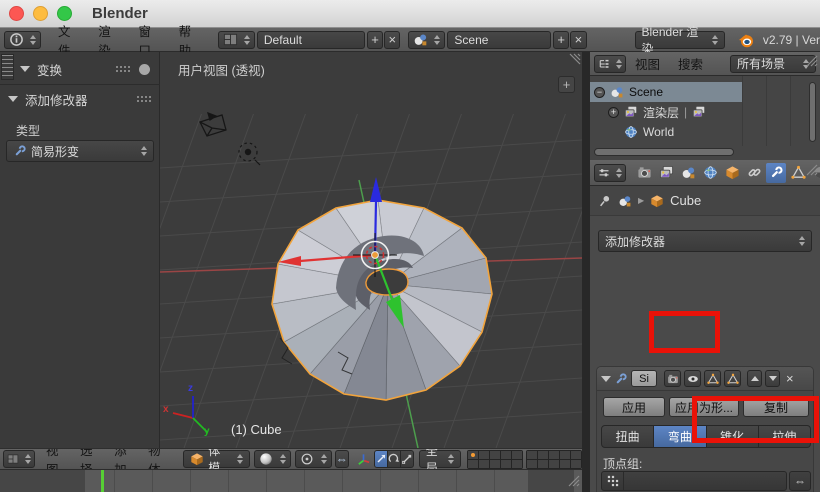 The width and height of the screenshot is (820, 492). I want to click on info-editor-type-button, so click(22, 39).